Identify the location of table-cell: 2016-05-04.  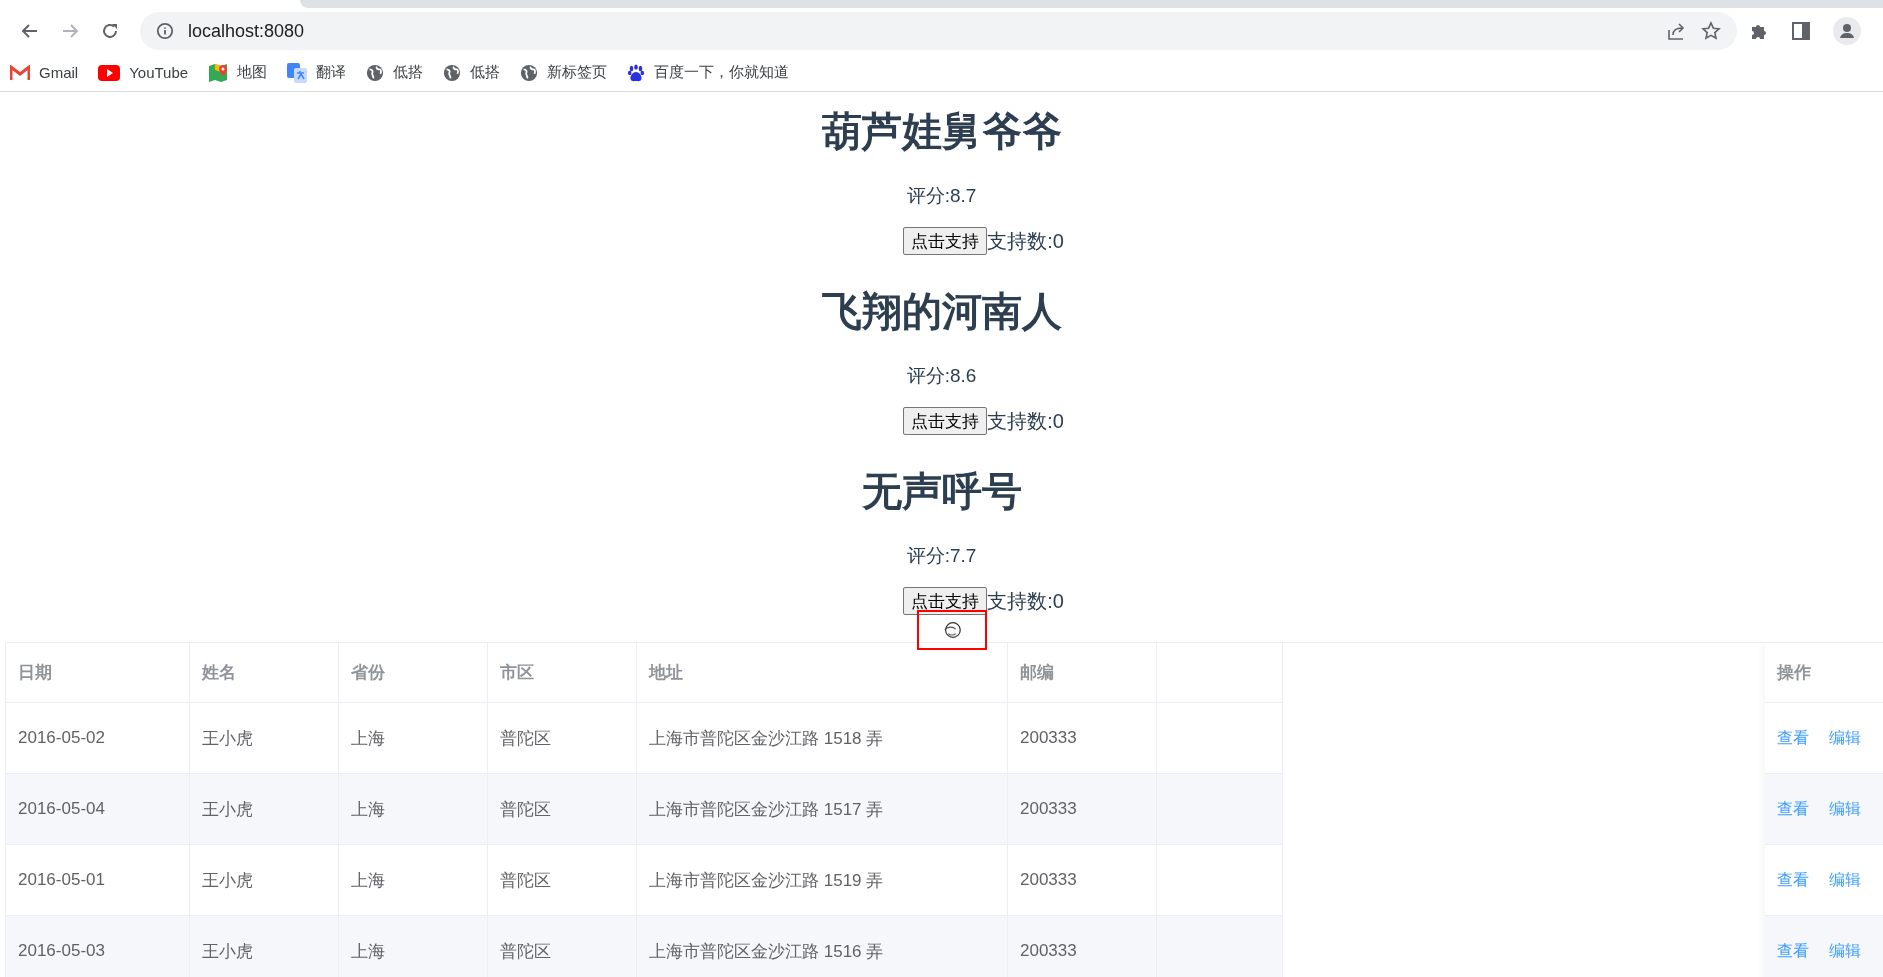
(97, 809).